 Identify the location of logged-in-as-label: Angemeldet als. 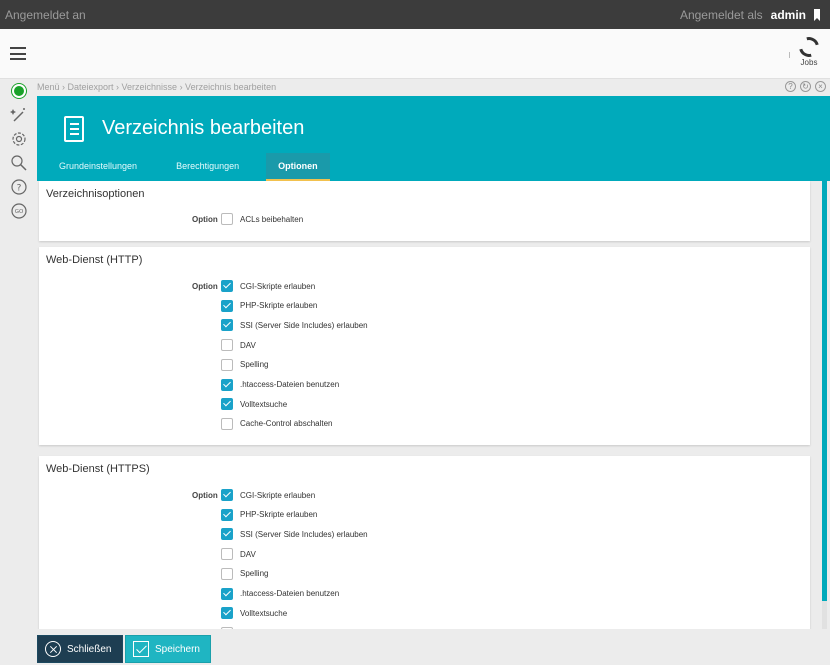
(721, 15).